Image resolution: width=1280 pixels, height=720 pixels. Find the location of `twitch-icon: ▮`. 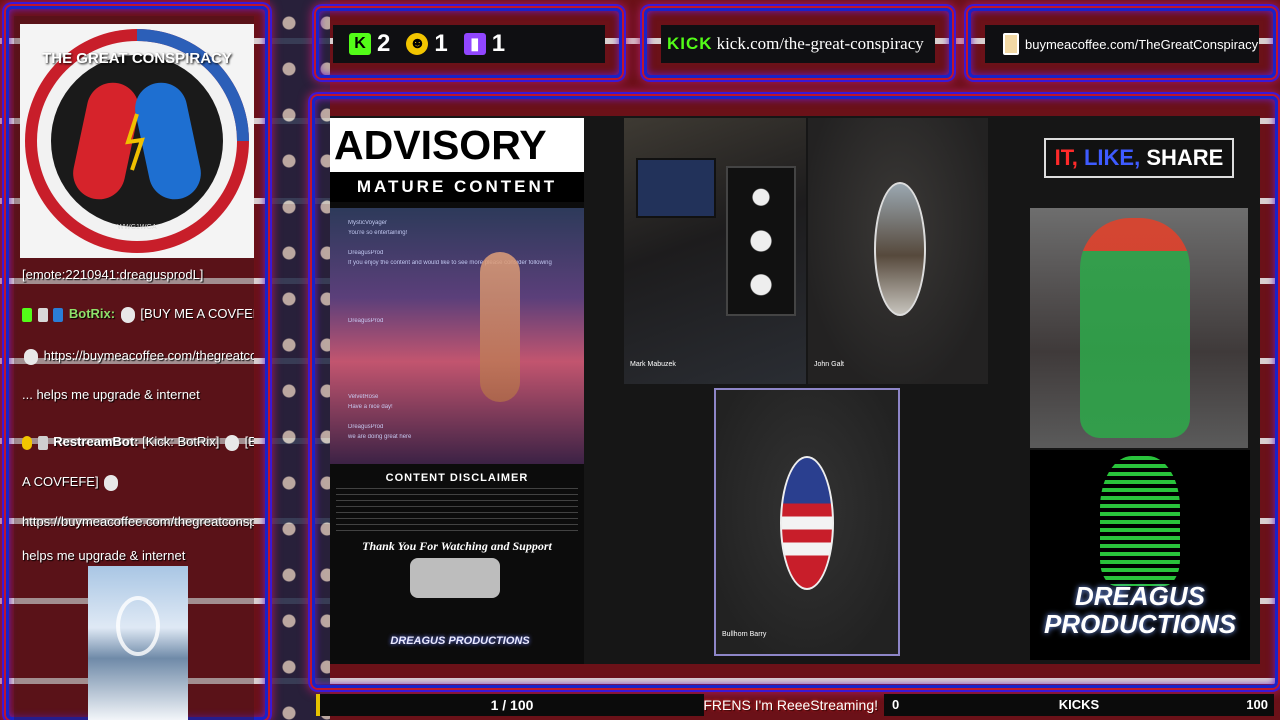

twitch-icon: ▮ is located at coordinates (474, 44).